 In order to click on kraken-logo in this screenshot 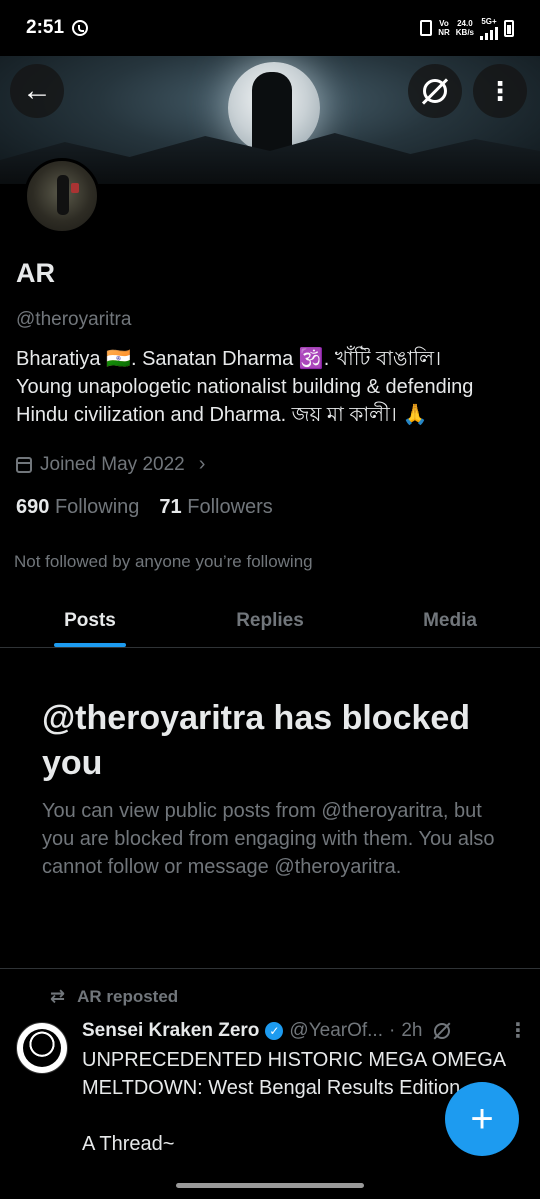, I will do `click(42, 1048)`.